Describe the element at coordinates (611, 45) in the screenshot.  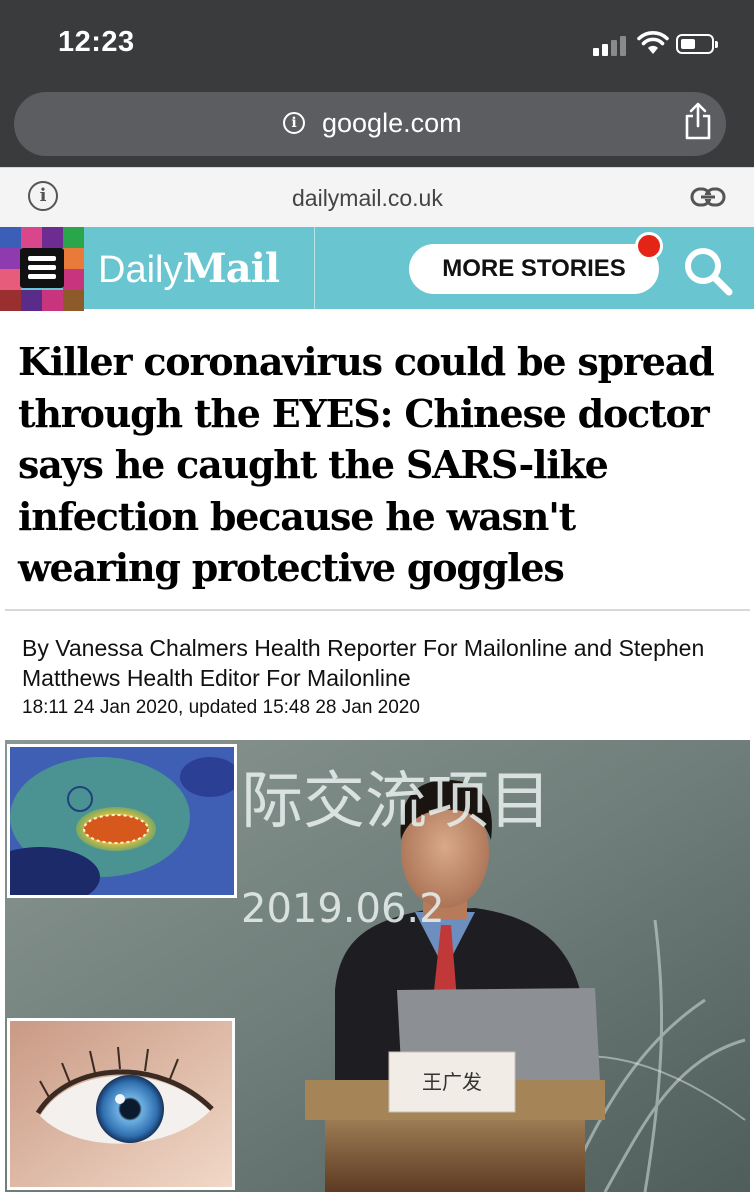
I see `cellular-signal-icon` at that location.